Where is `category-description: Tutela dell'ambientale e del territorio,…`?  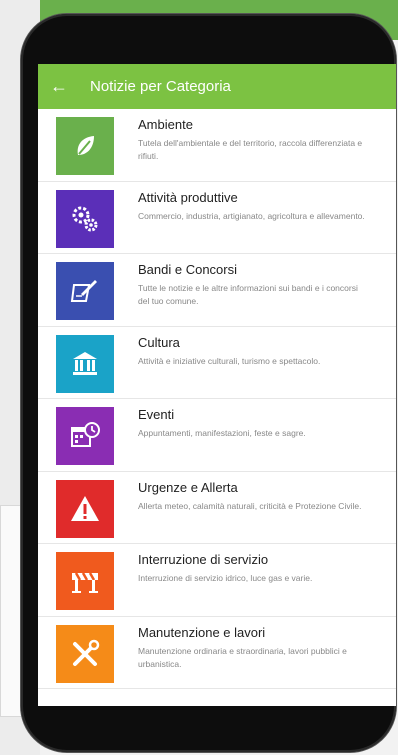
category-description: Tutela dell'ambientale e del territorio,… is located at coordinates (250, 149).